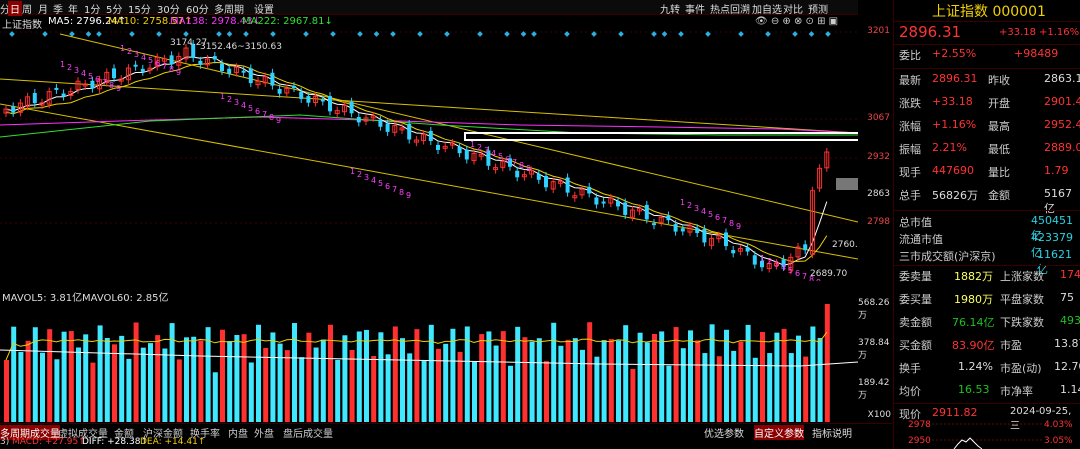 The height and width of the screenshot is (449, 1080). What do you see at coordinates (878, 118) in the screenshot?
I see `price-tick: 3067` at bounding box center [878, 118].